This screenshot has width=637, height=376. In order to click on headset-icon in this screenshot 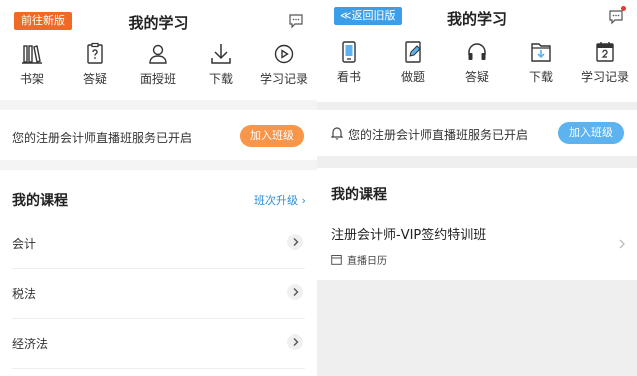, I will do `click(477, 51)`.